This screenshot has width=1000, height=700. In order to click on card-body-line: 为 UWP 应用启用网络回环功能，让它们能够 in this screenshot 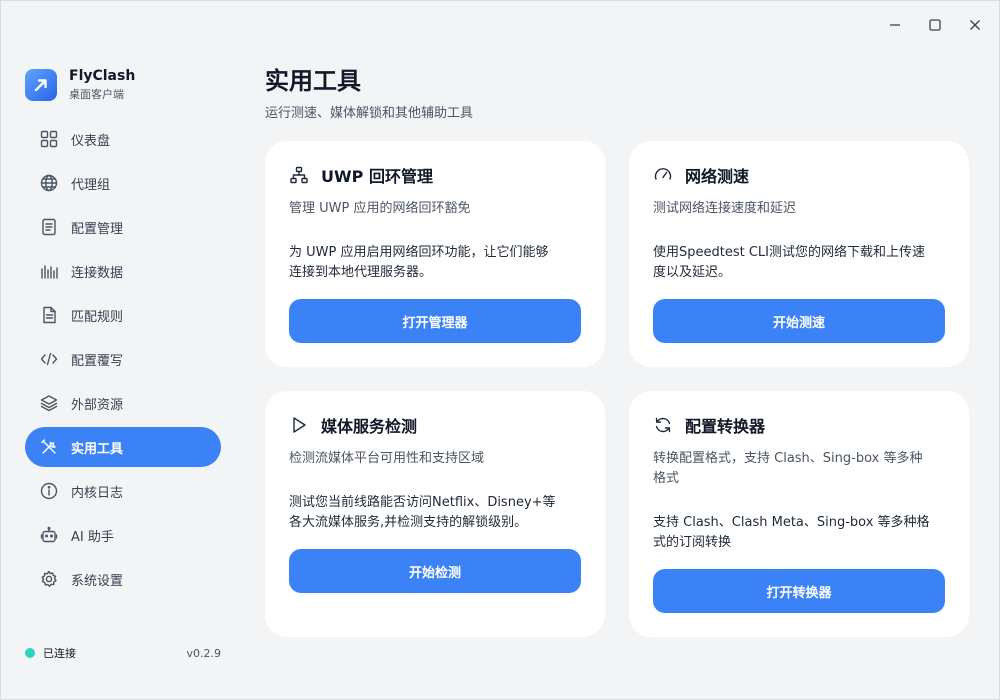, I will do `click(419, 252)`.